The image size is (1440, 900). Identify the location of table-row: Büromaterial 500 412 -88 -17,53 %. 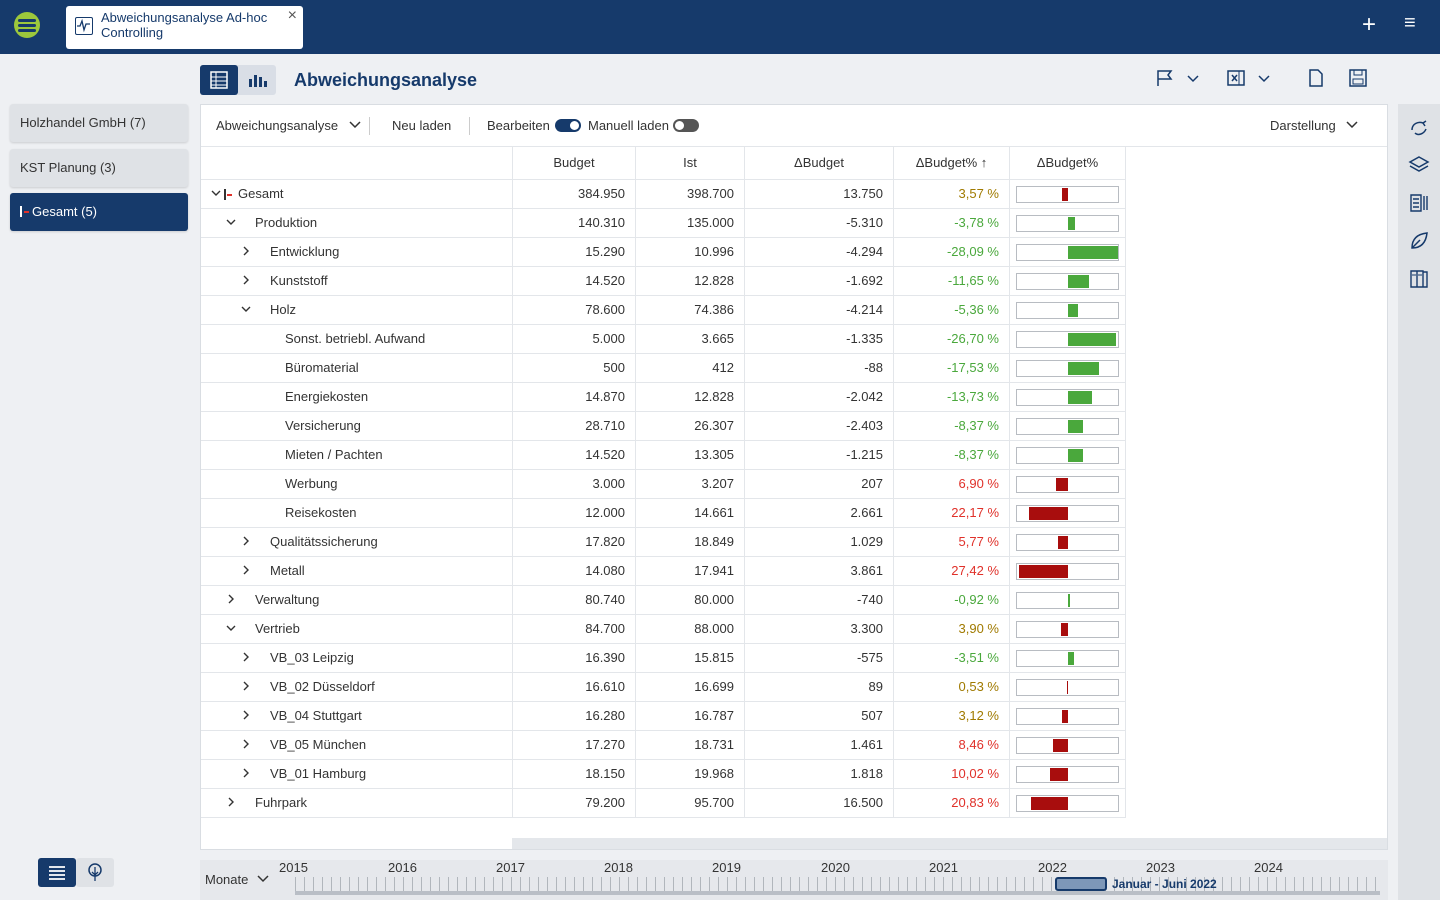
(663, 367).